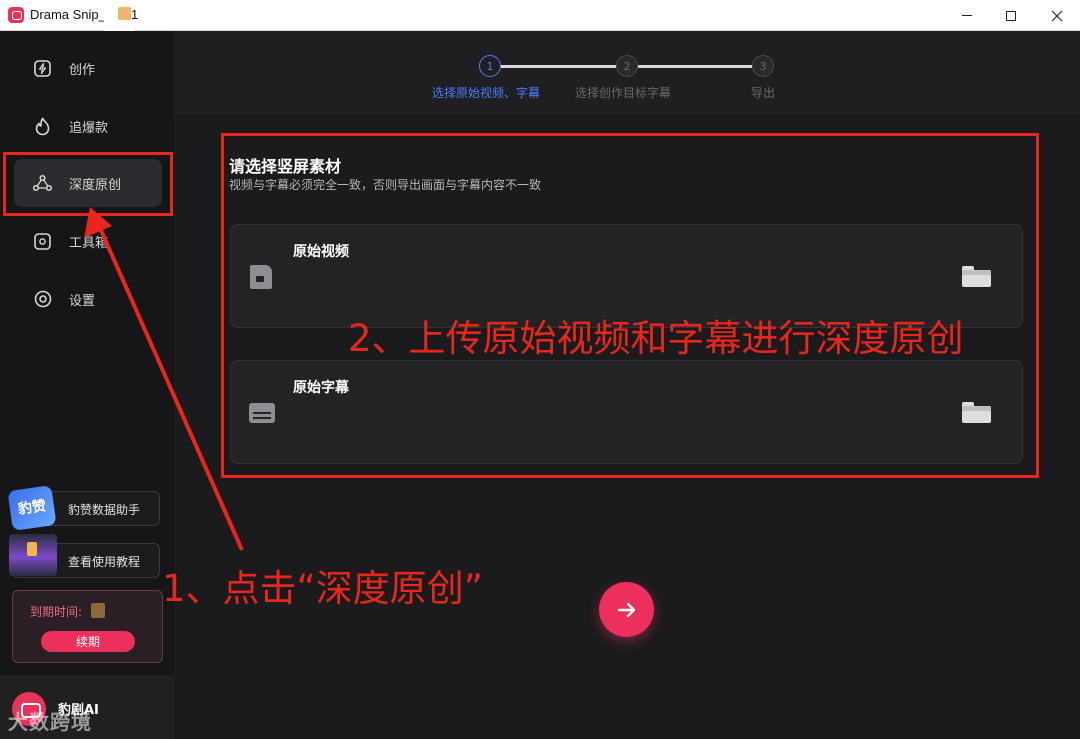 The height and width of the screenshot is (739, 1080). Describe the element at coordinates (763, 66) in the screenshot. I see `step-3-indicator: 3` at that location.